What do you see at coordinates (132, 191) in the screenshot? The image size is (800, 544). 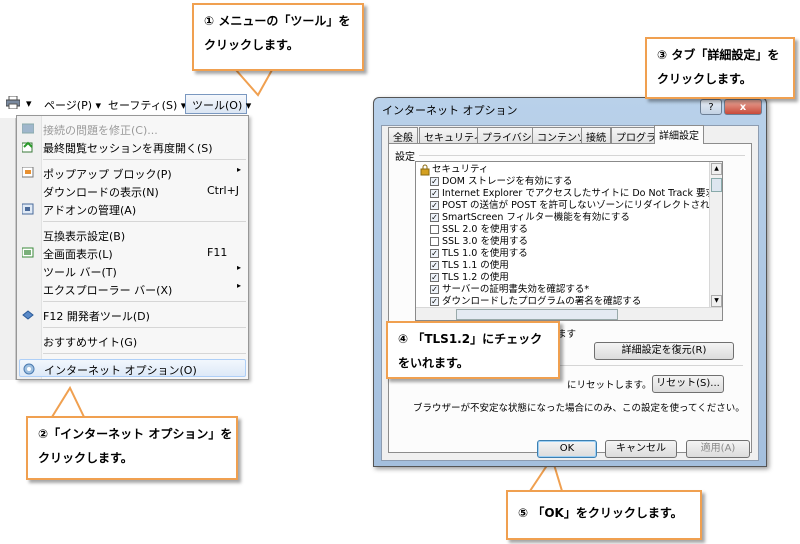 I see `menu-item-downloads: ダウンロードの表示(N) Ctrl+J` at bounding box center [132, 191].